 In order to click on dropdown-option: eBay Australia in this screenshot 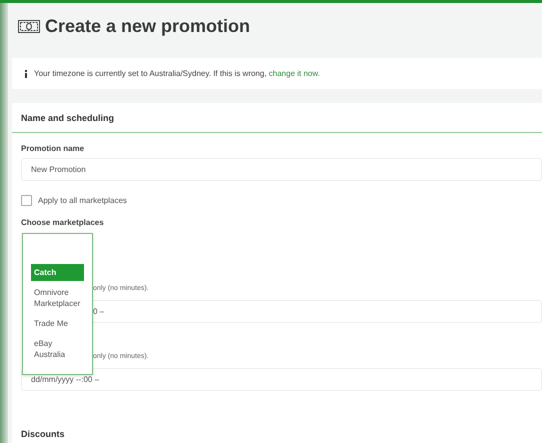, I will do `click(57, 349)`.